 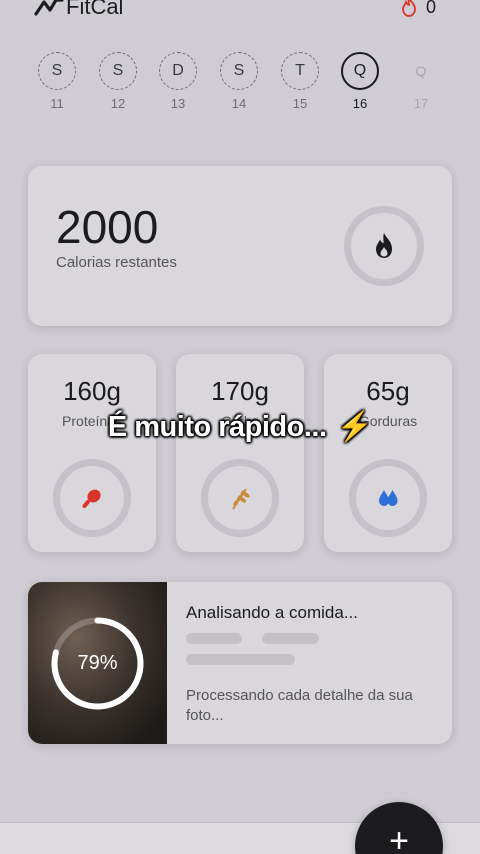 I want to click on day-letter: T, so click(x=300, y=71).